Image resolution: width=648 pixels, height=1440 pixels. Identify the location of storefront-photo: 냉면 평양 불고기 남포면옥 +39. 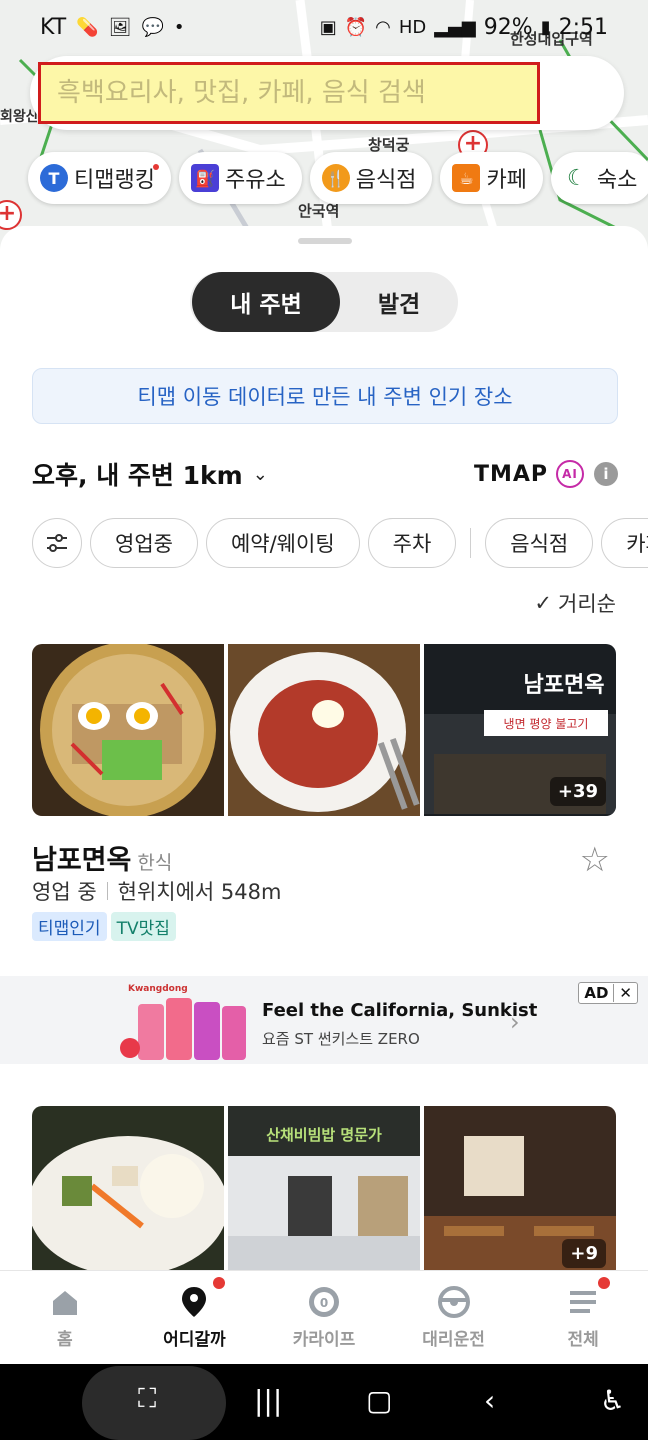
(520, 730).